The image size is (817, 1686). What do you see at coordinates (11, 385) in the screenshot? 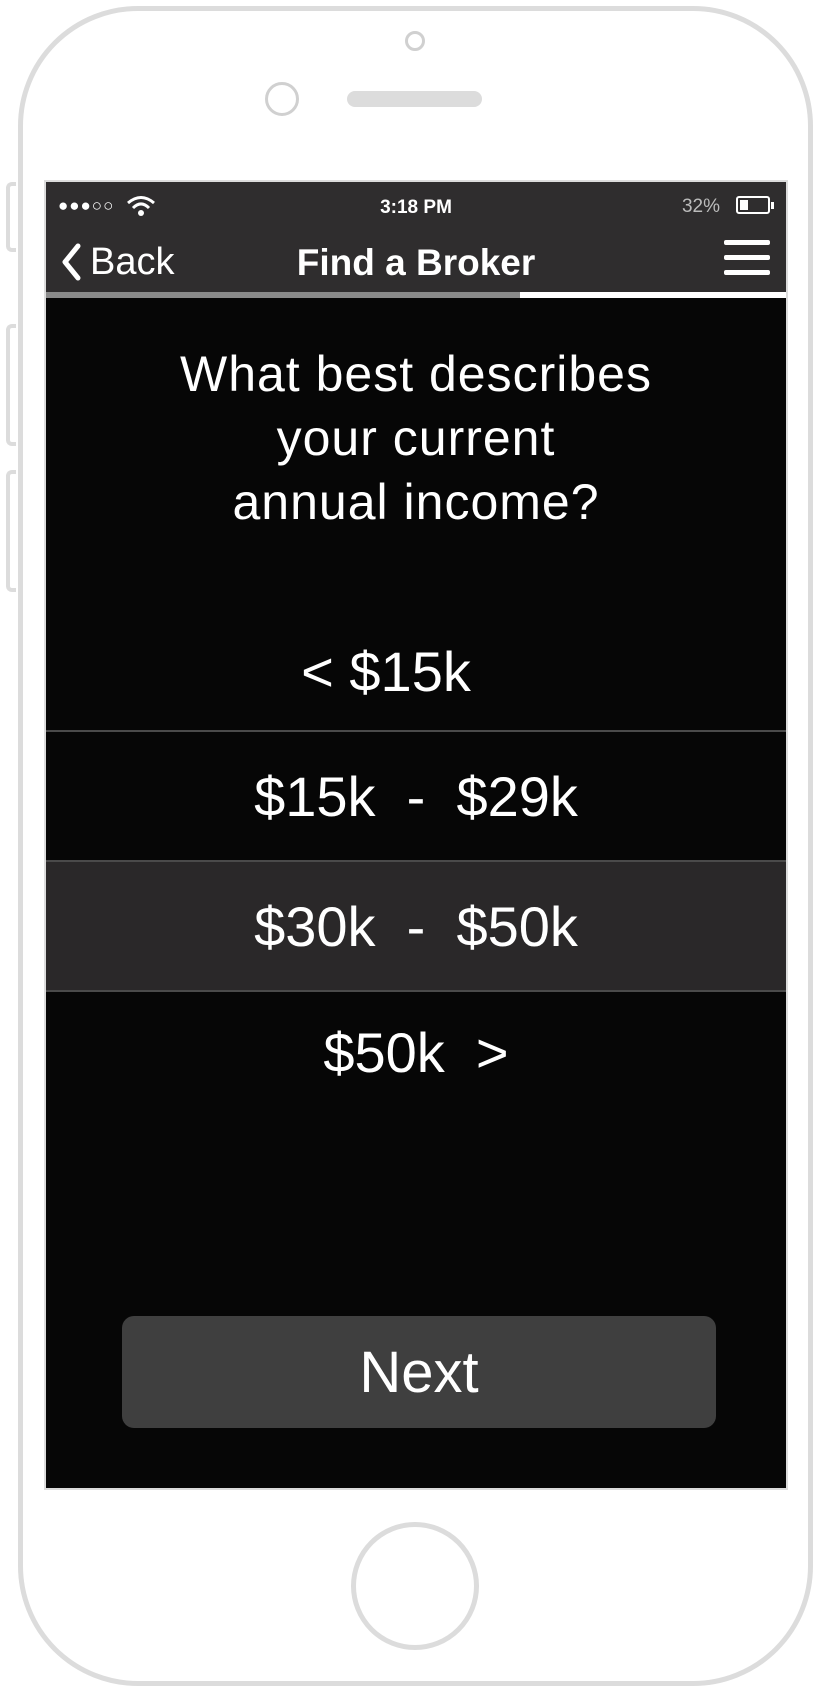
I see `volume-up-button` at bounding box center [11, 385].